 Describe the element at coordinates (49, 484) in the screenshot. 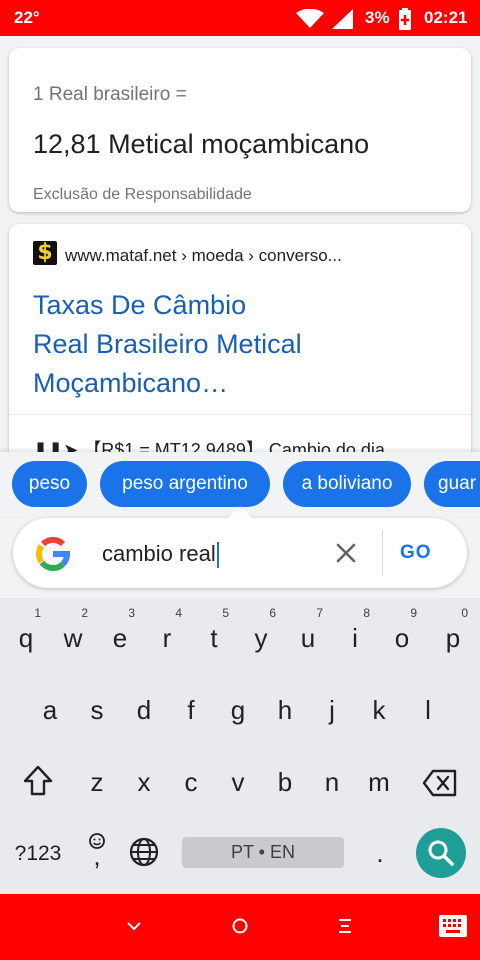

I see `suggestion-chip: peso` at that location.